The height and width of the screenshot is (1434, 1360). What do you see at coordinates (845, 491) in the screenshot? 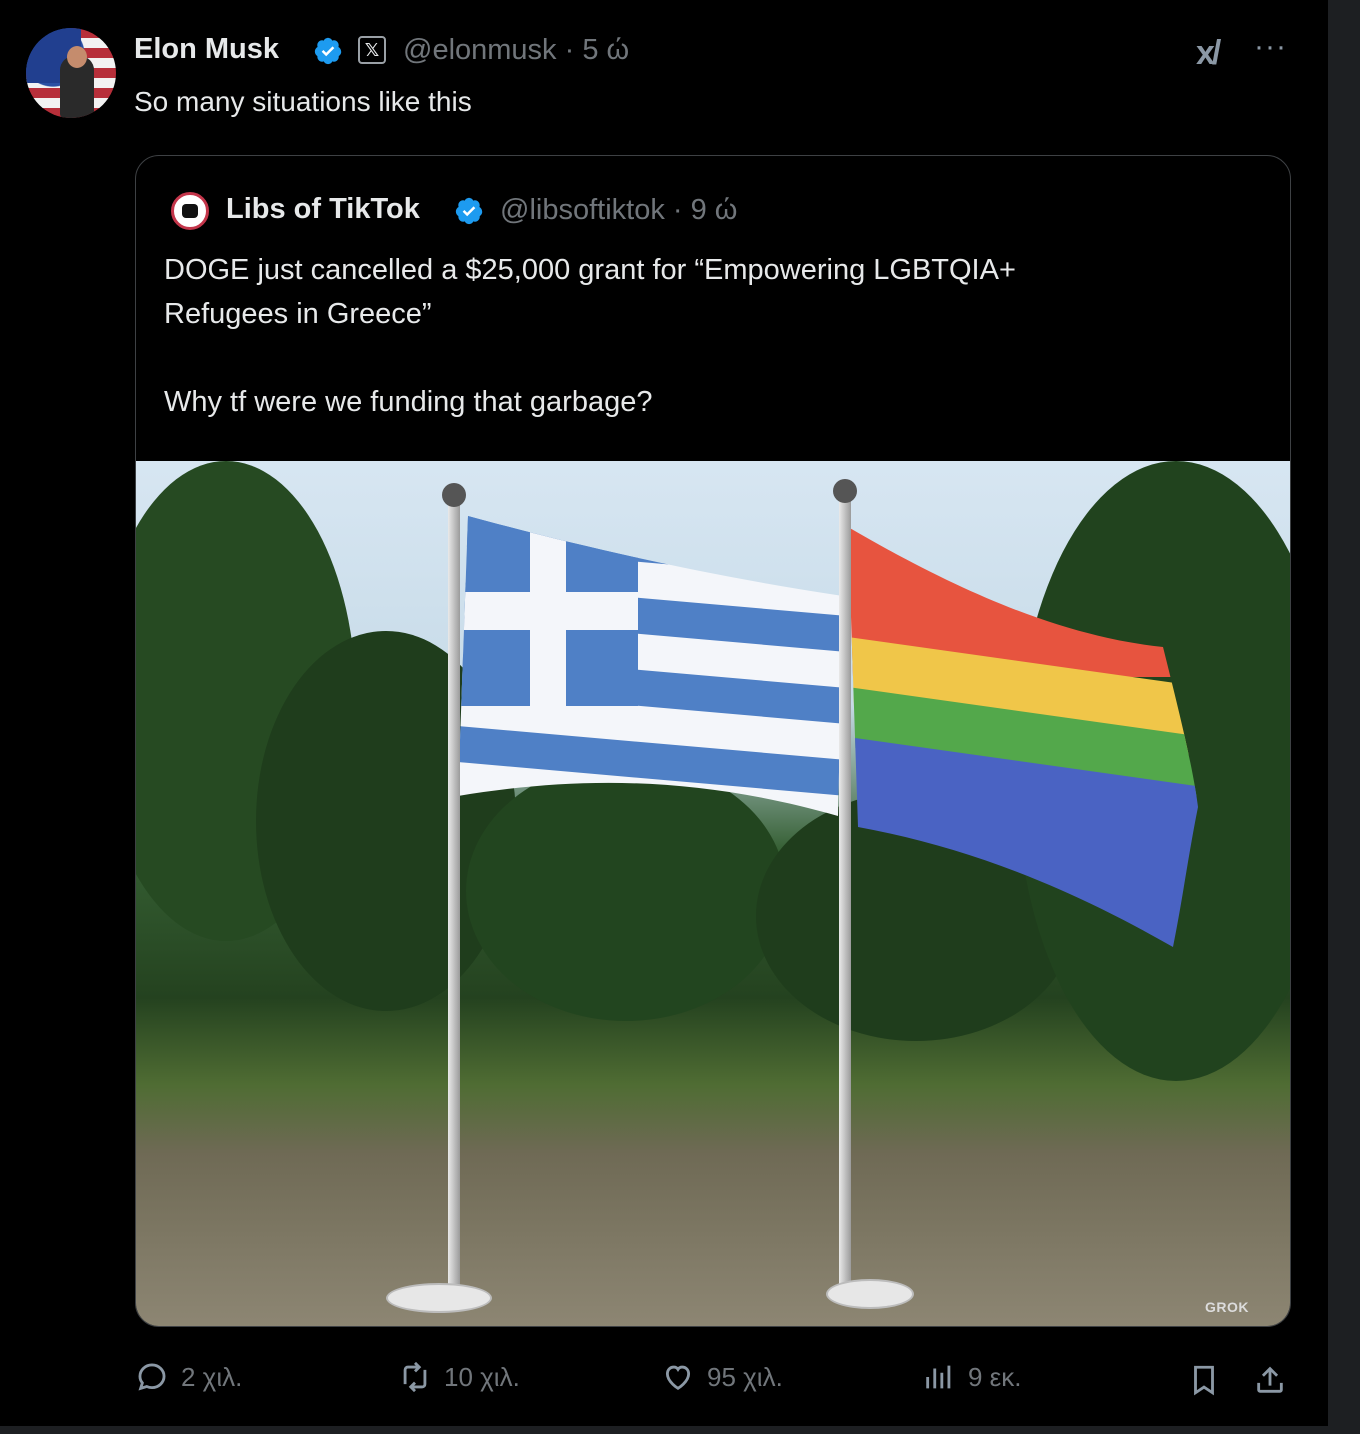
I see `flagpole-right-cap` at bounding box center [845, 491].